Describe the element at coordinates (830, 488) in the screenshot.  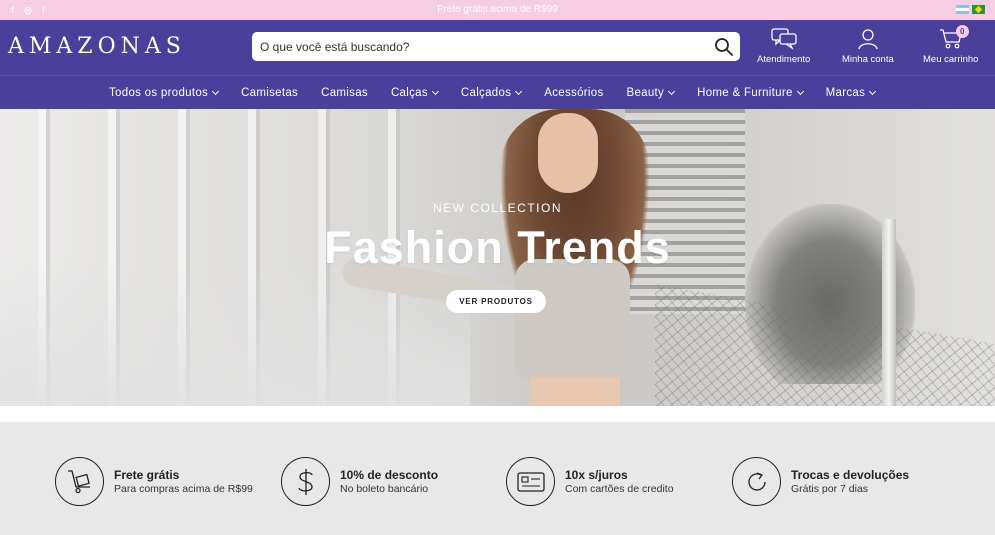
I see `benefit-subtitle: Grátis por 7 dias` at that location.